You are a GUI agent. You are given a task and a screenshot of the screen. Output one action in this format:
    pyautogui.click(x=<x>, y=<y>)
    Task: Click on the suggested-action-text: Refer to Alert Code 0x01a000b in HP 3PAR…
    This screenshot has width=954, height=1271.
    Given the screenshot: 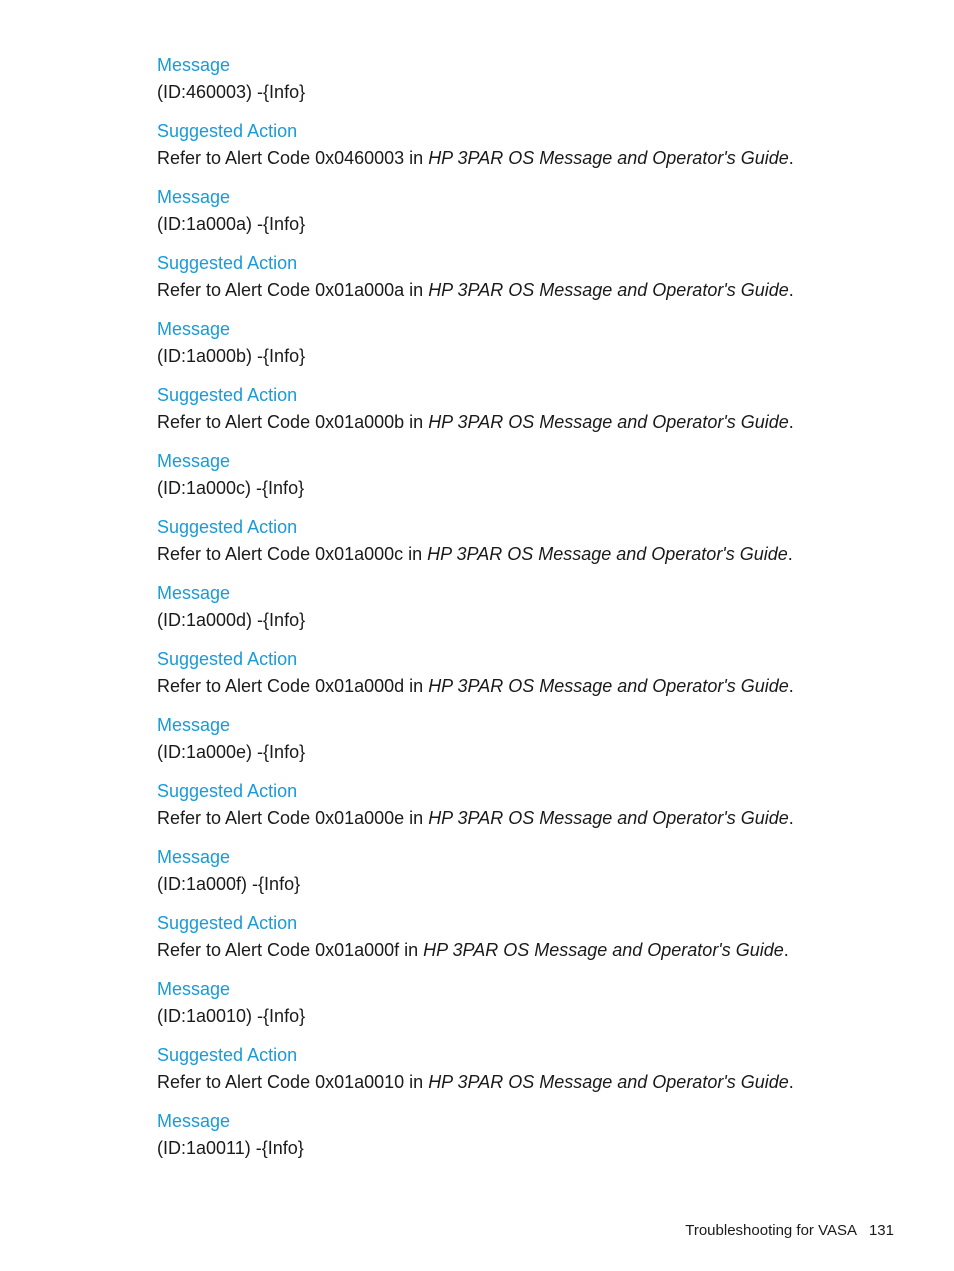 What is the action you would take?
    pyautogui.click(x=507, y=422)
    